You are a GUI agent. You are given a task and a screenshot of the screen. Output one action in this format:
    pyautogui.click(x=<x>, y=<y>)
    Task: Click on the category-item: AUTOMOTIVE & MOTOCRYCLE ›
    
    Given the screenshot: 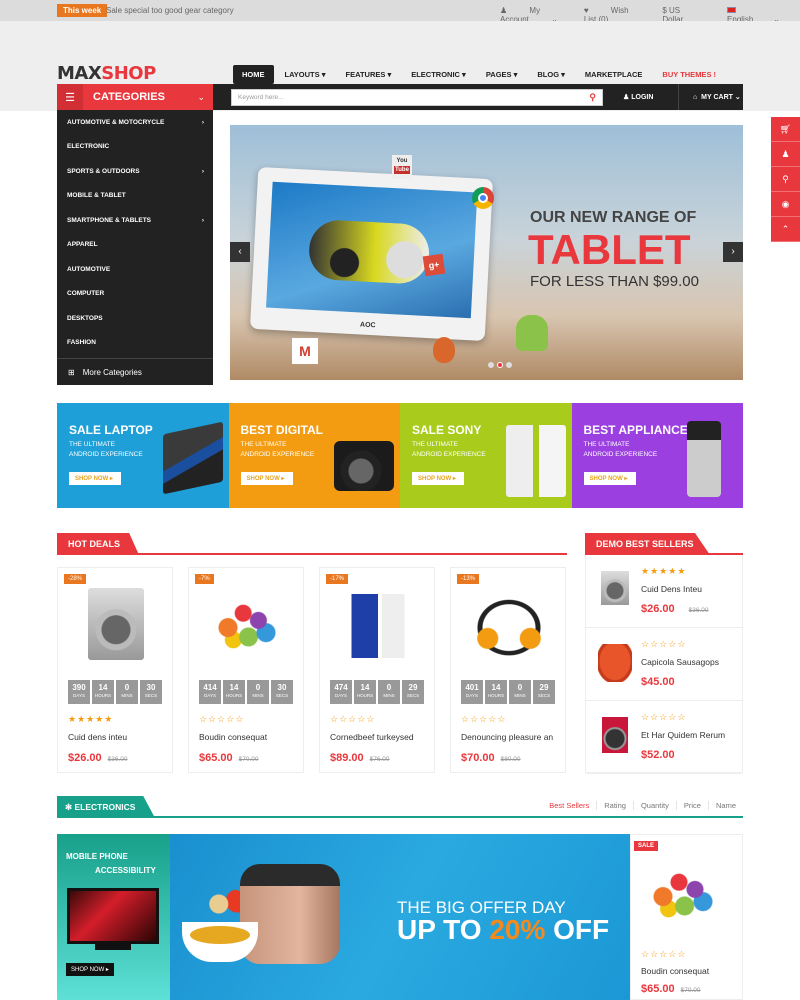 What is the action you would take?
    pyautogui.click(x=135, y=122)
    